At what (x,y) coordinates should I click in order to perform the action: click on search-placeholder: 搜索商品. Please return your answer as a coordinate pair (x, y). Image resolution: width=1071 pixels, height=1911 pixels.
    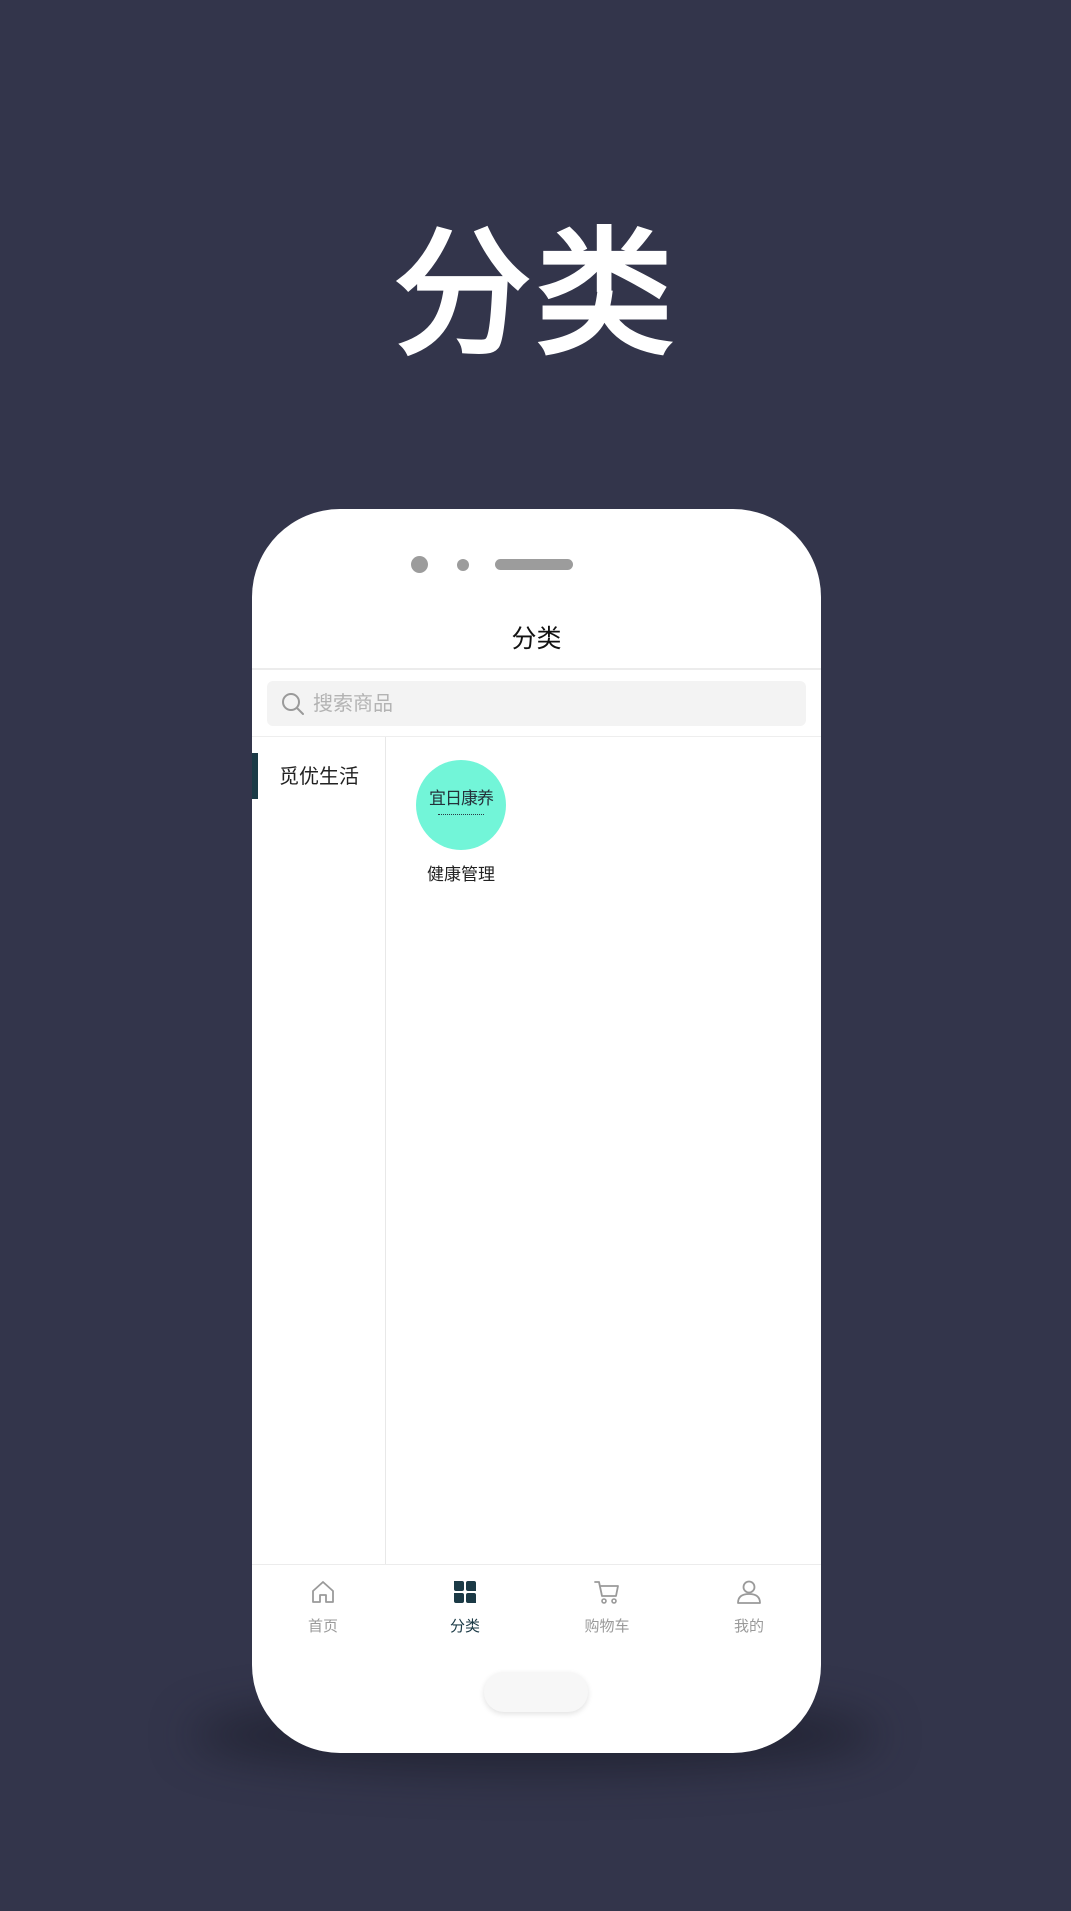
    Looking at the image, I should click on (353, 703).